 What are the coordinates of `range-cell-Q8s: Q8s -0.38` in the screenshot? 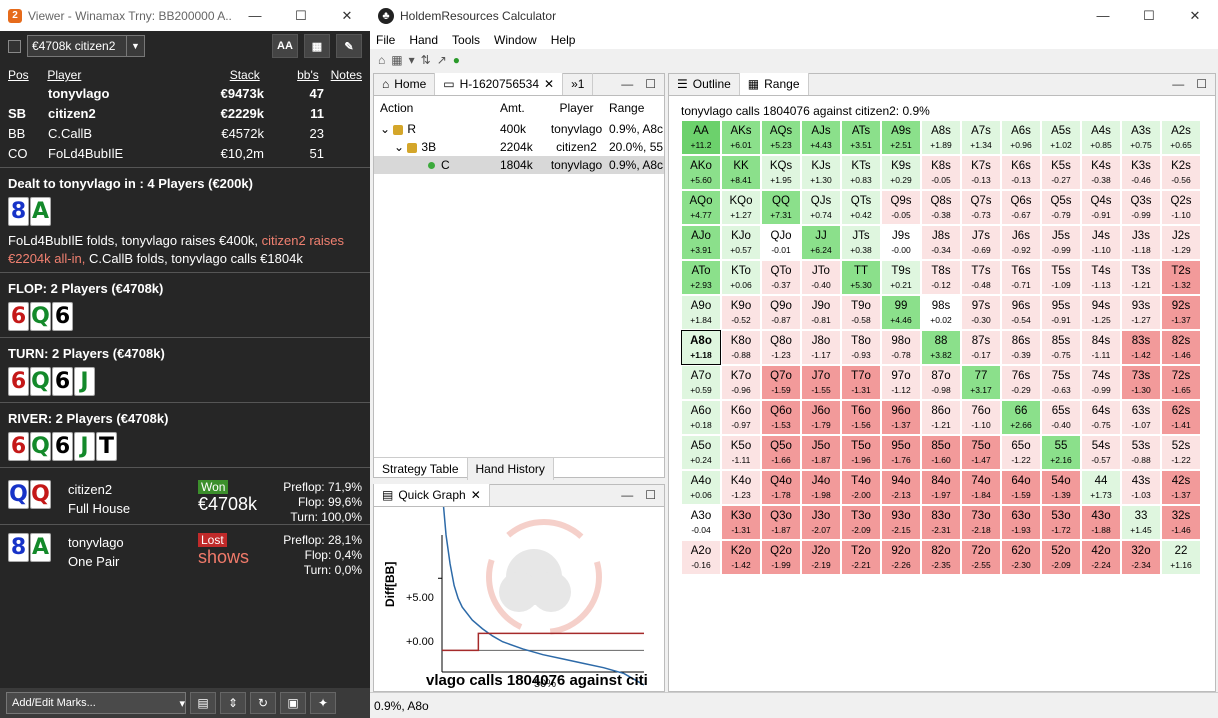 It's located at (941, 207).